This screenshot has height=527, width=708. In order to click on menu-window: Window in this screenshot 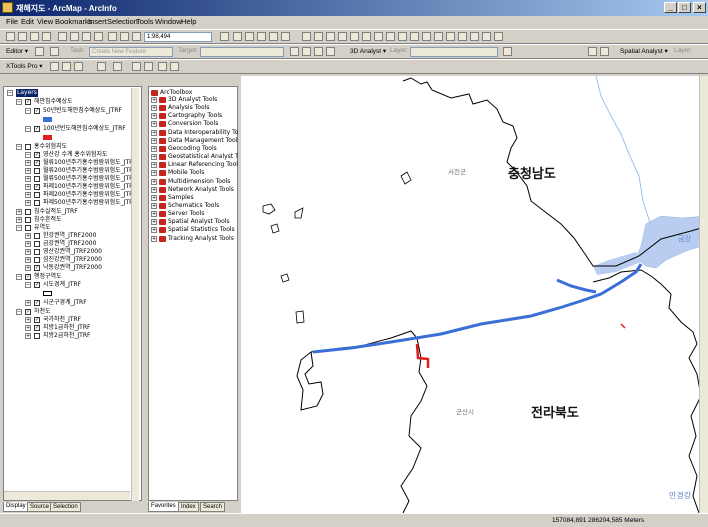, I will do `click(168, 21)`.